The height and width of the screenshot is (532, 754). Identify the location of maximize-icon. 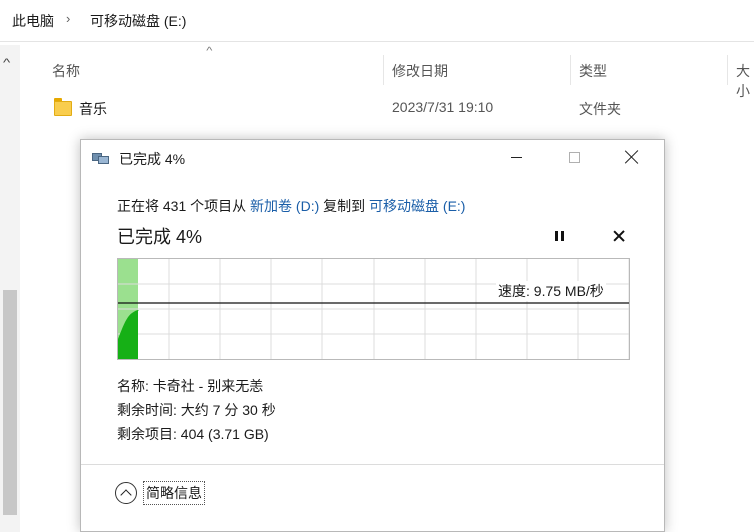
(574, 157).